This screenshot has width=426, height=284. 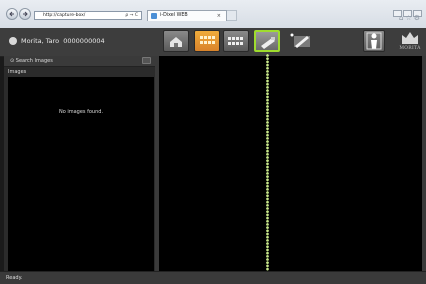 I want to click on status-text: Ready., so click(x=14, y=278).